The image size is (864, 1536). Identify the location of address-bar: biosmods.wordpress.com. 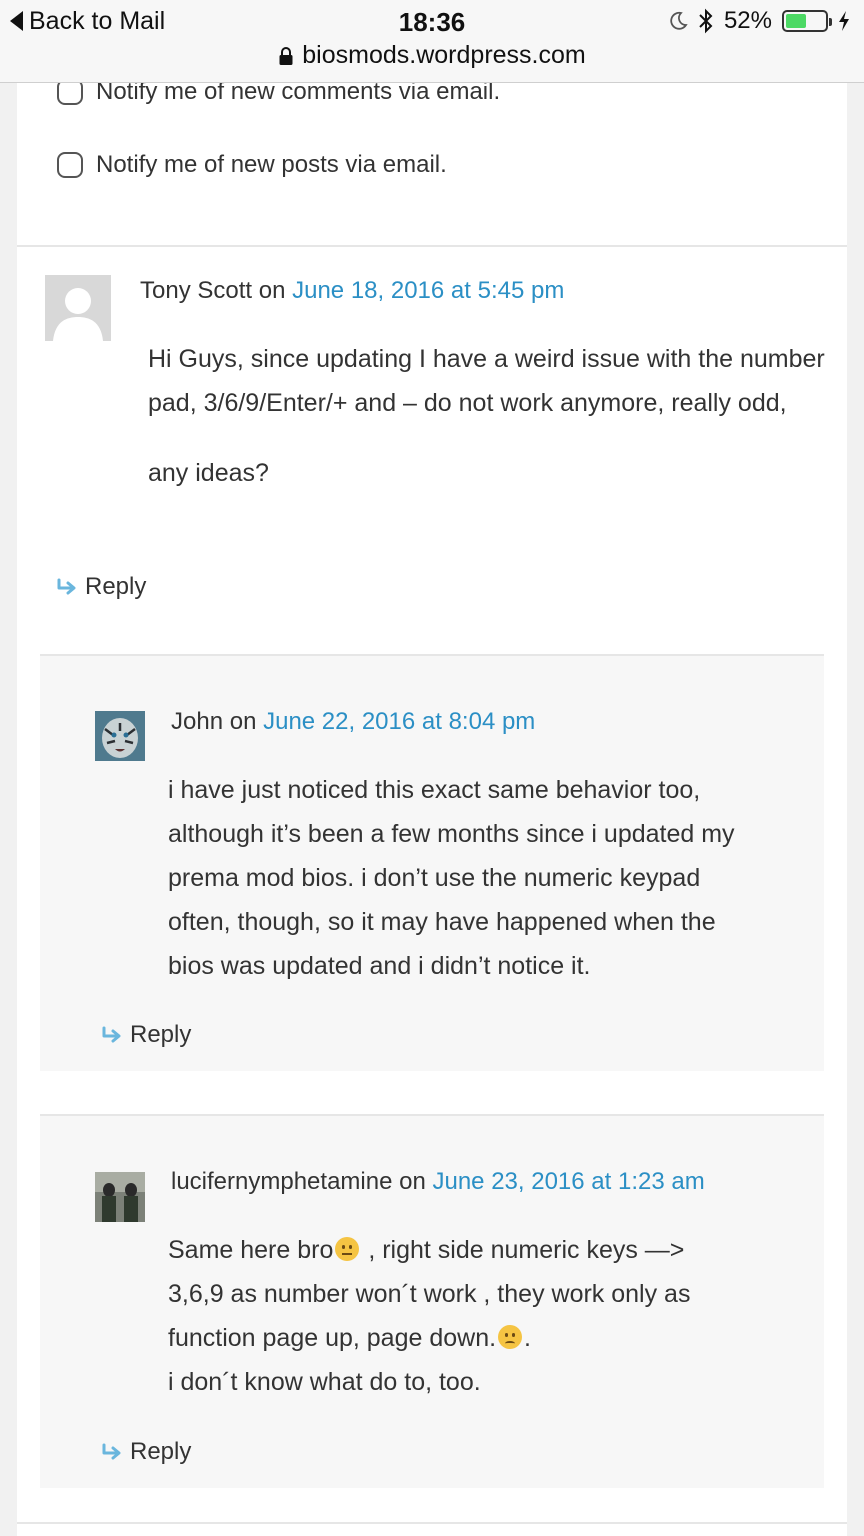
(432, 55).